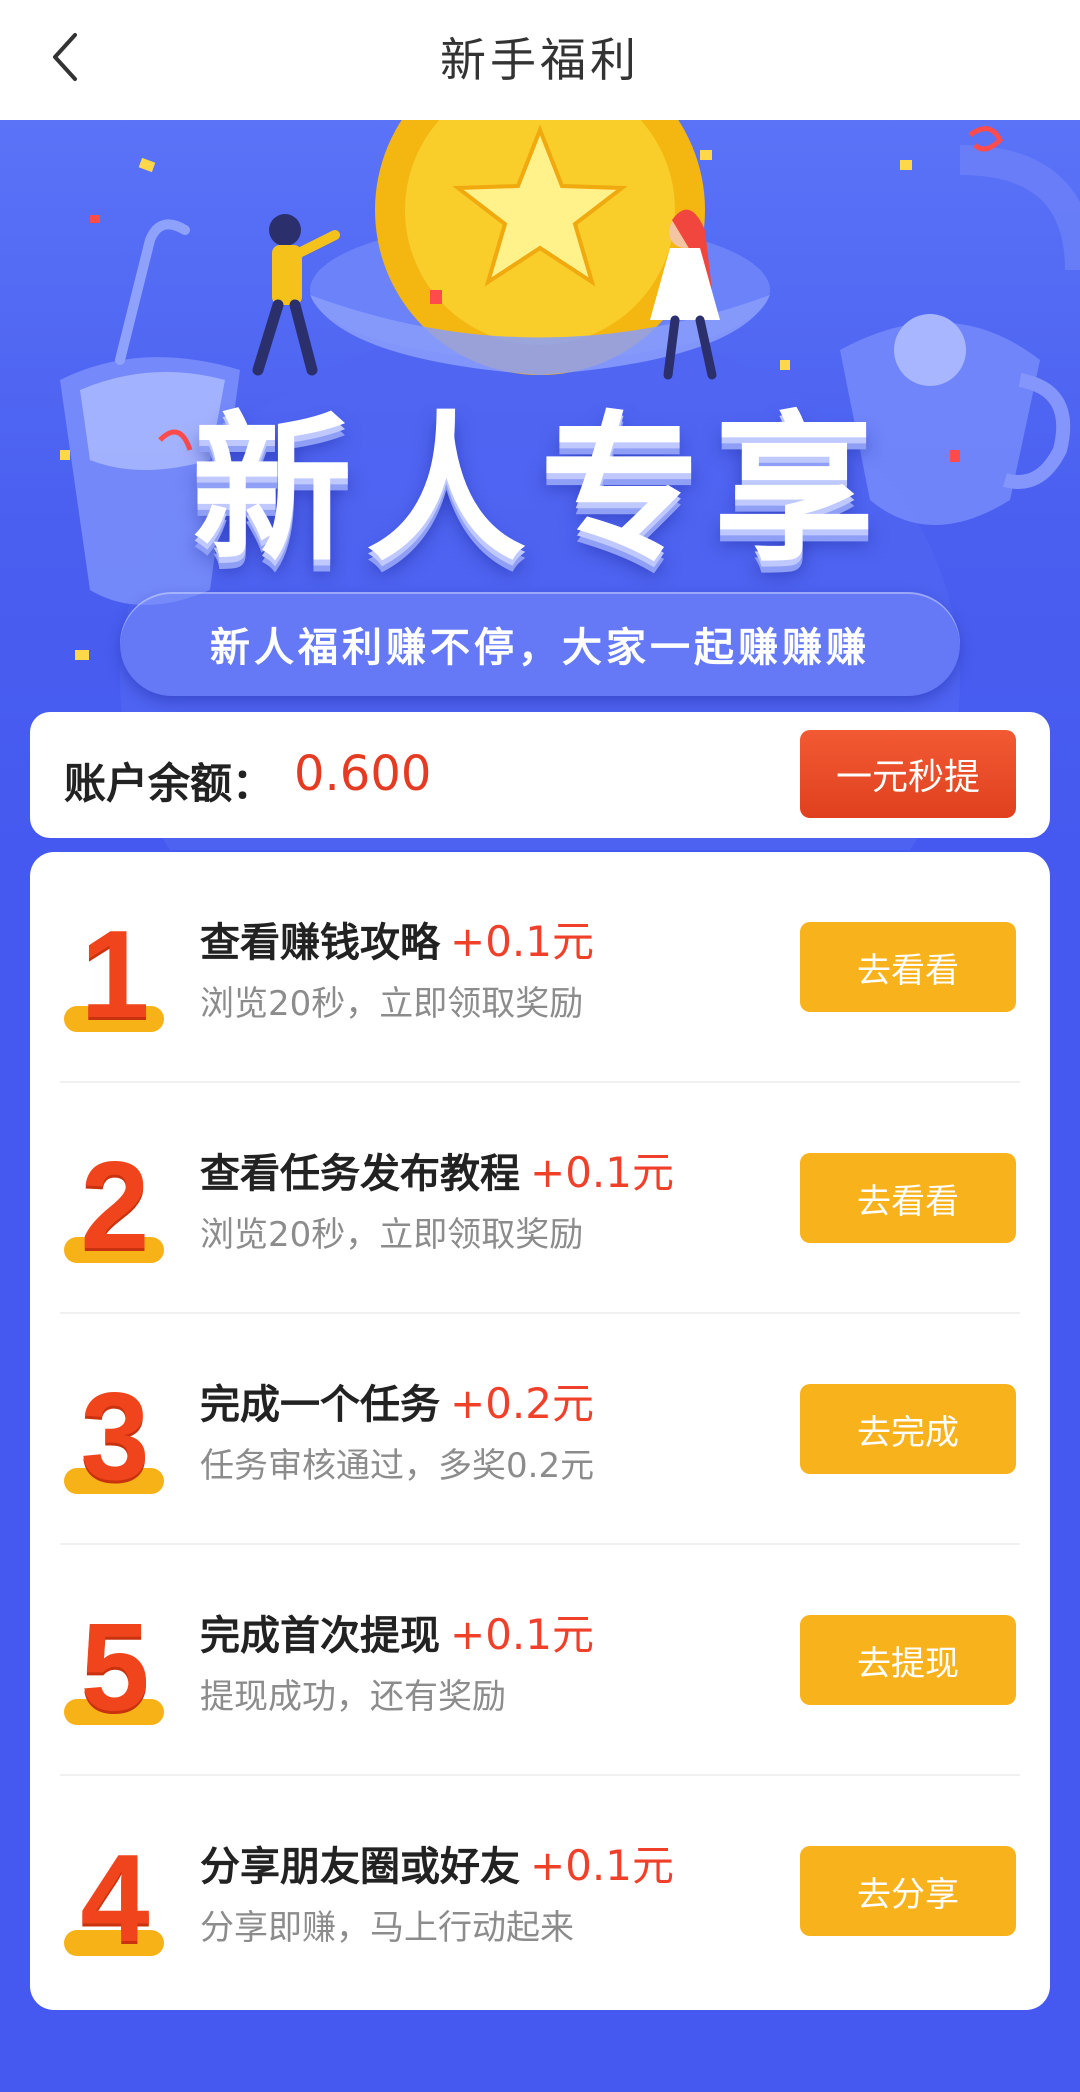  I want to click on task-title-text: 分享朋友圈或好友, so click(360, 1867).